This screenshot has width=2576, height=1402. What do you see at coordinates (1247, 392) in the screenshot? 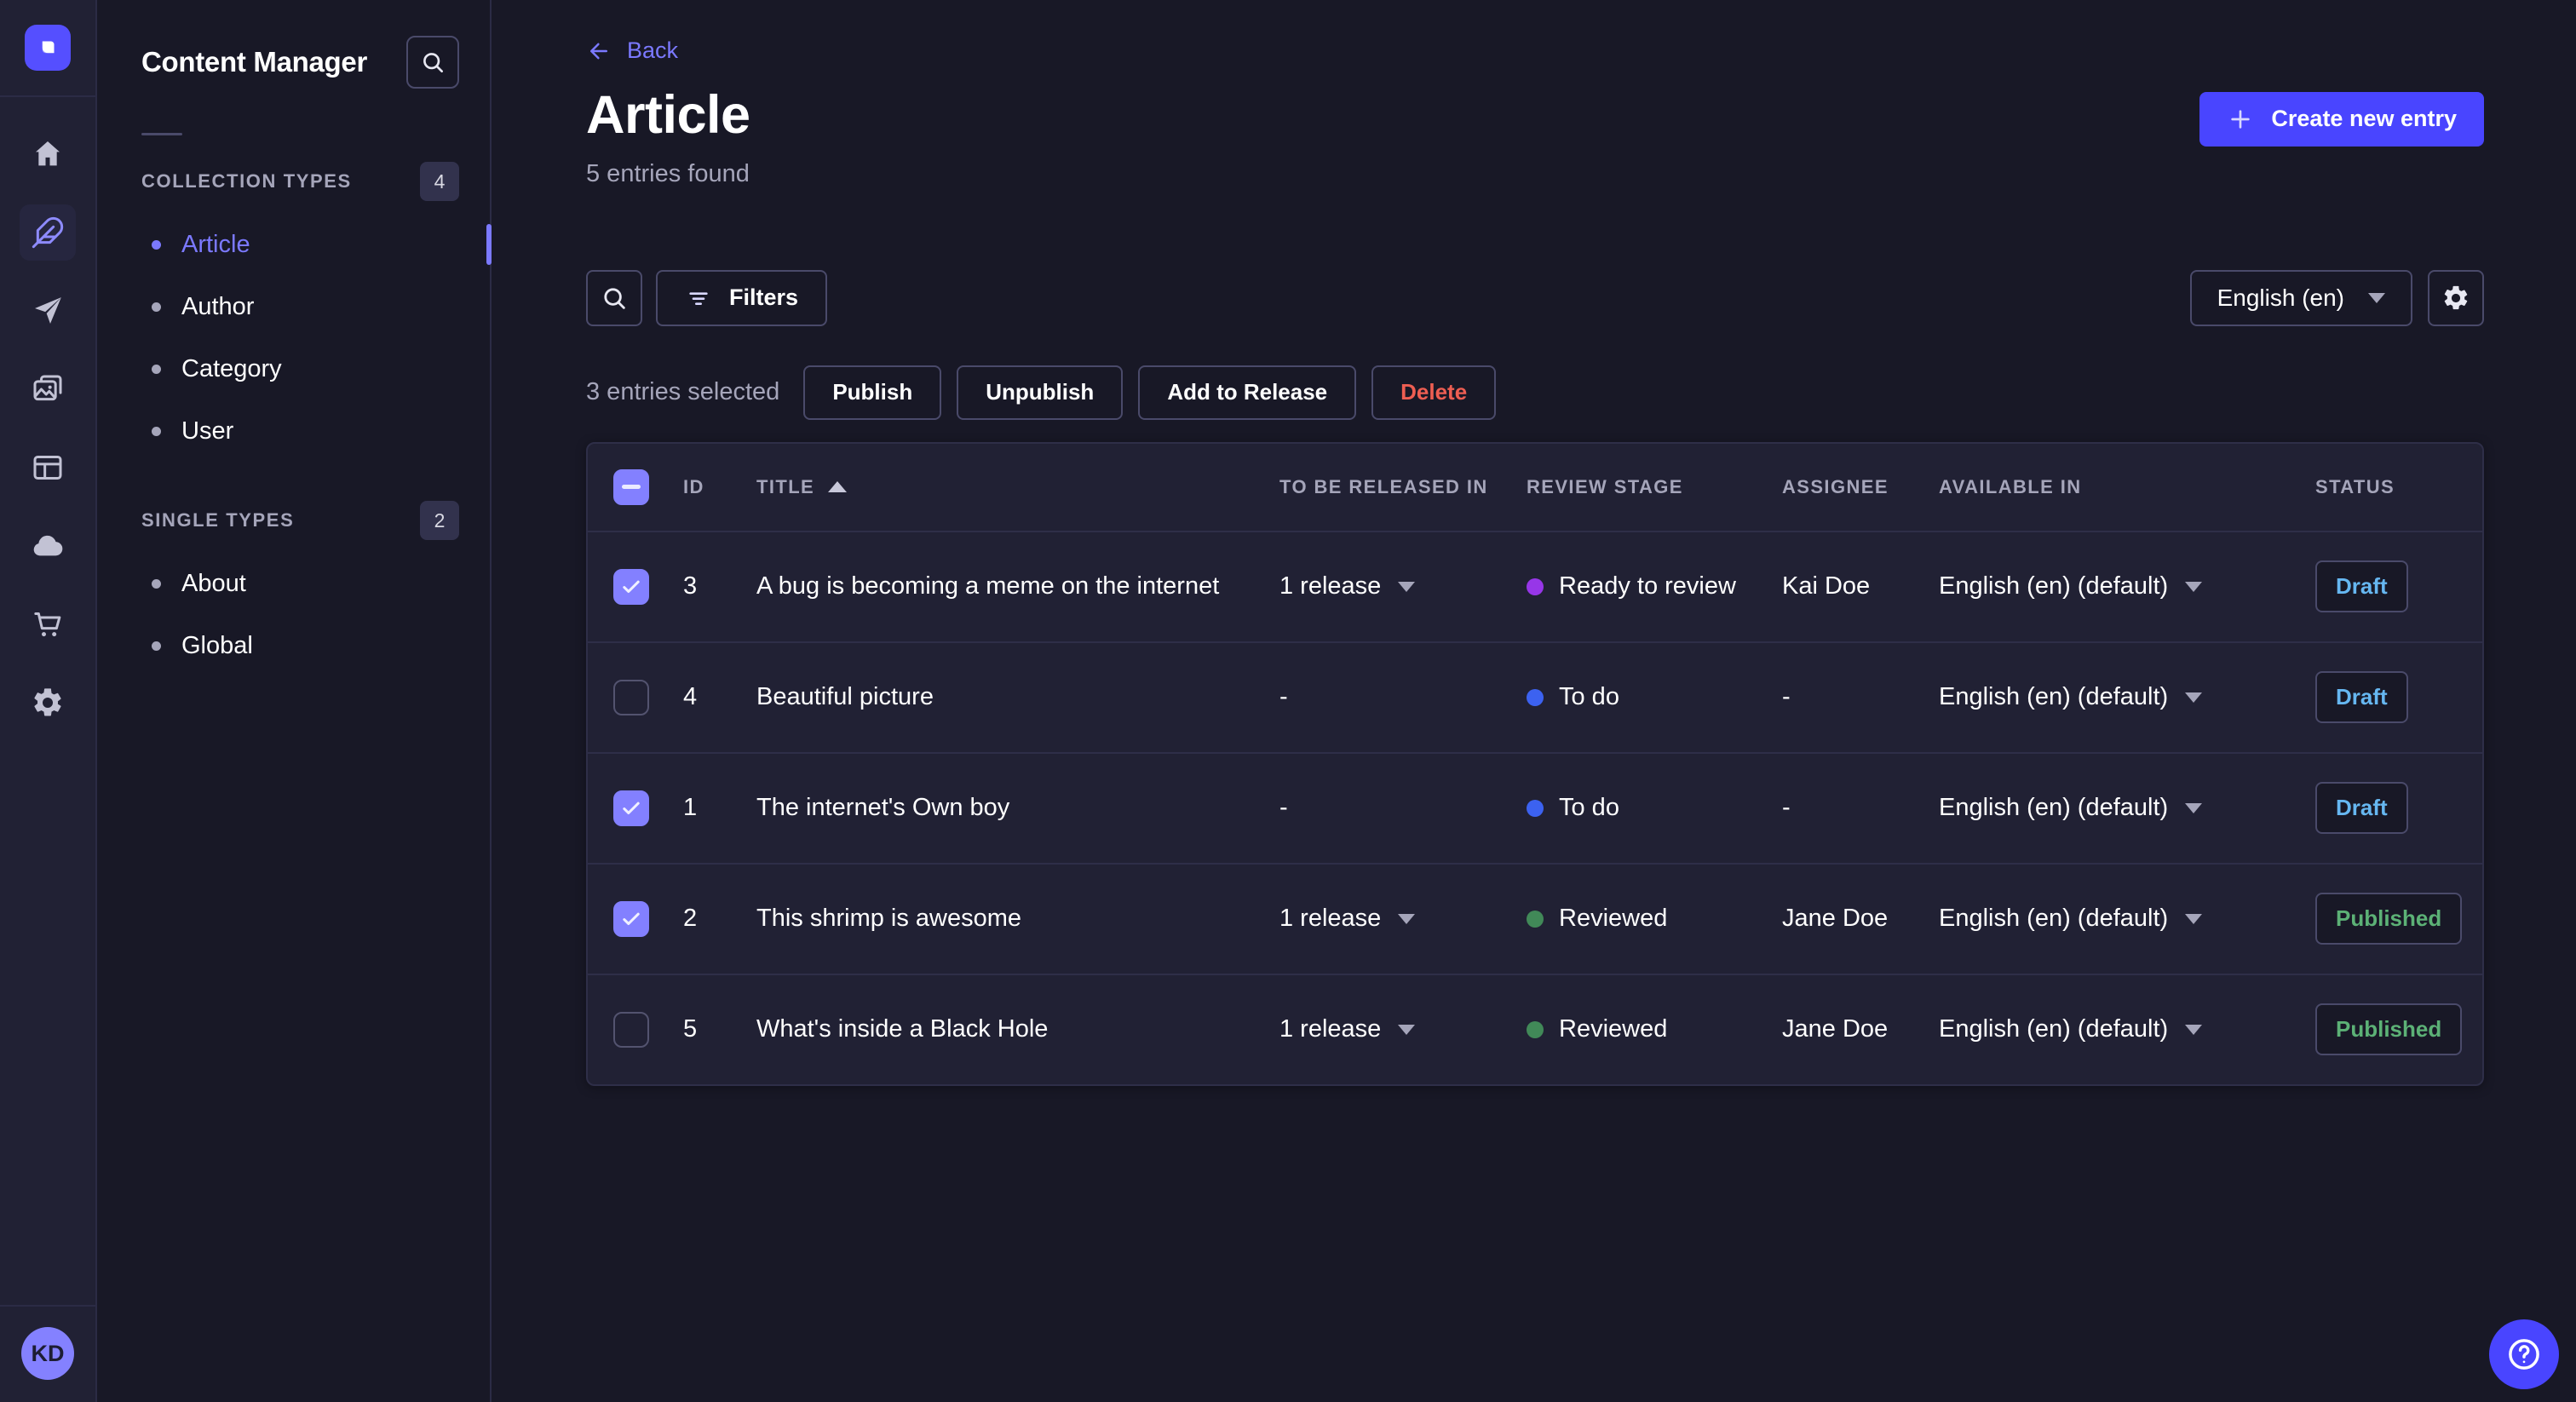
I see `add-to-release-button: Add to Release` at bounding box center [1247, 392].